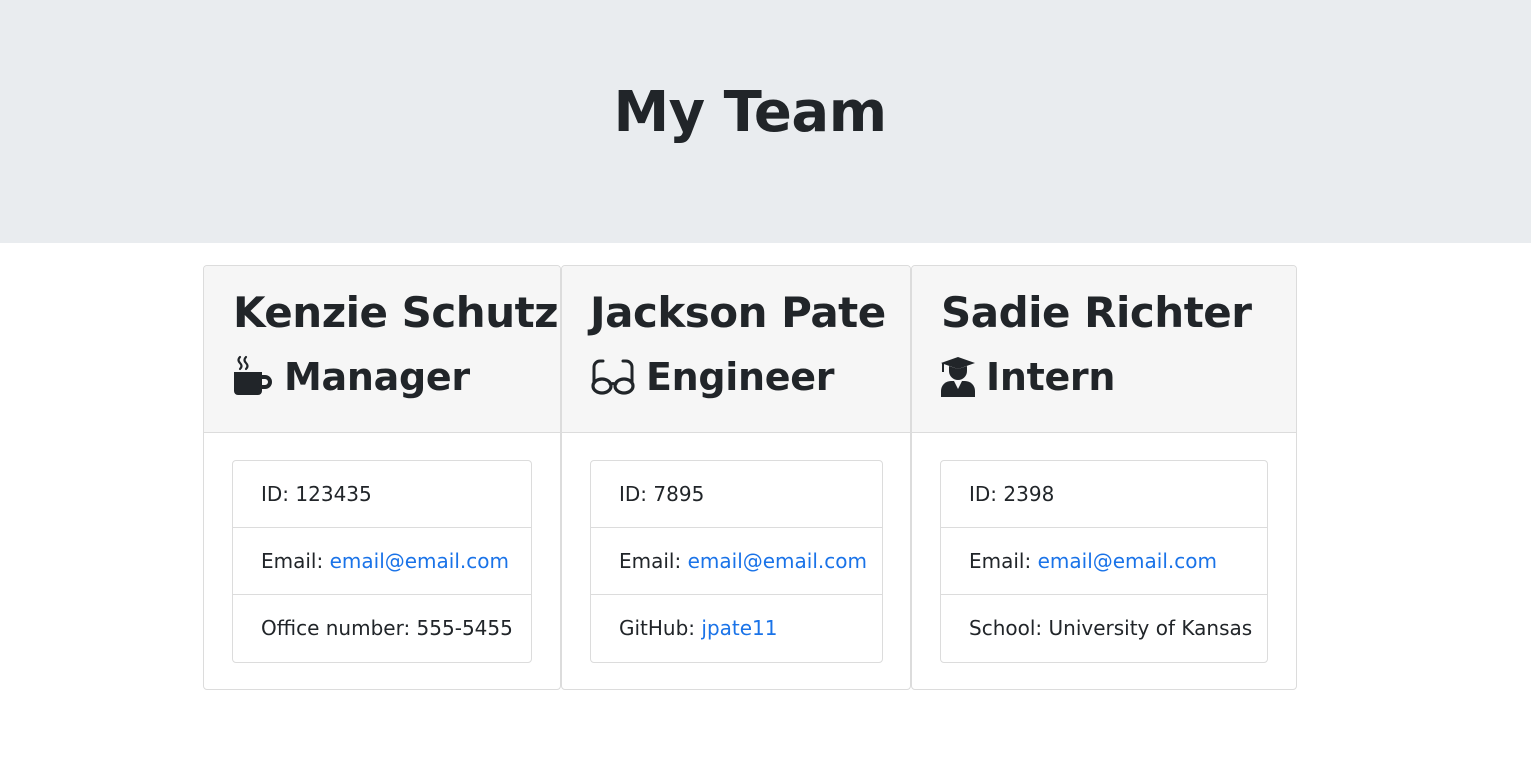 The width and height of the screenshot is (1531, 764). I want to click on office-value: 555-5455, so click(464, 628).